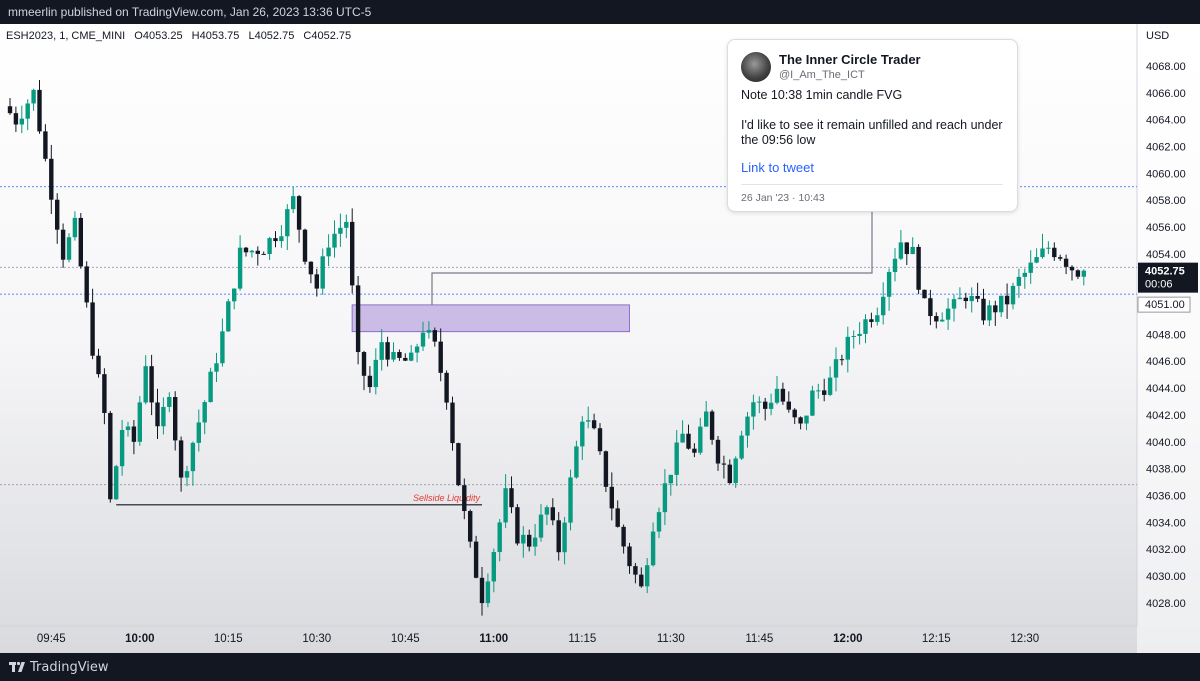 This screenshot has height=681, width=1200. What do you see at coordinates (158, 36) in the screenshot?
I see `open-value: O4053.25` at bounding box center [158, 36].